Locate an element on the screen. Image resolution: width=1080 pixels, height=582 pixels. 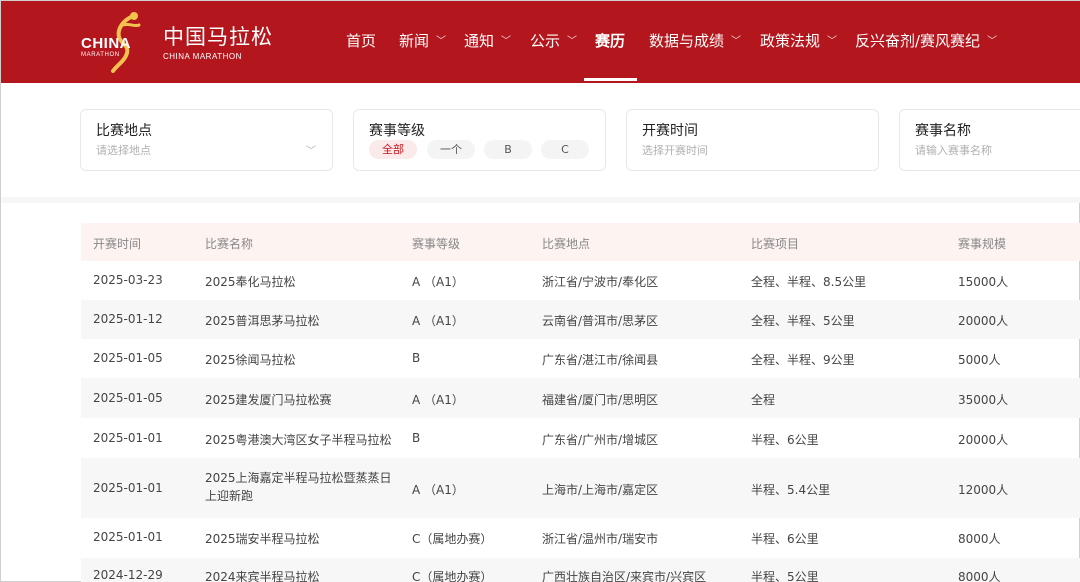
nav-label: 政策法规 is located at coordinates (790, 41).